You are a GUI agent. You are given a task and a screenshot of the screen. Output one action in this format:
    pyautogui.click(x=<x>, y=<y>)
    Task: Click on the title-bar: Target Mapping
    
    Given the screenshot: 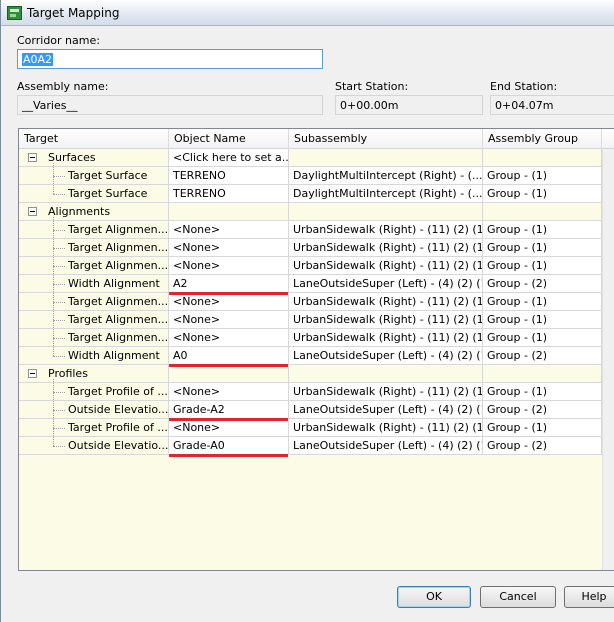 What is the action you would take?
    pyautogui.click(x=307, y=13)
    